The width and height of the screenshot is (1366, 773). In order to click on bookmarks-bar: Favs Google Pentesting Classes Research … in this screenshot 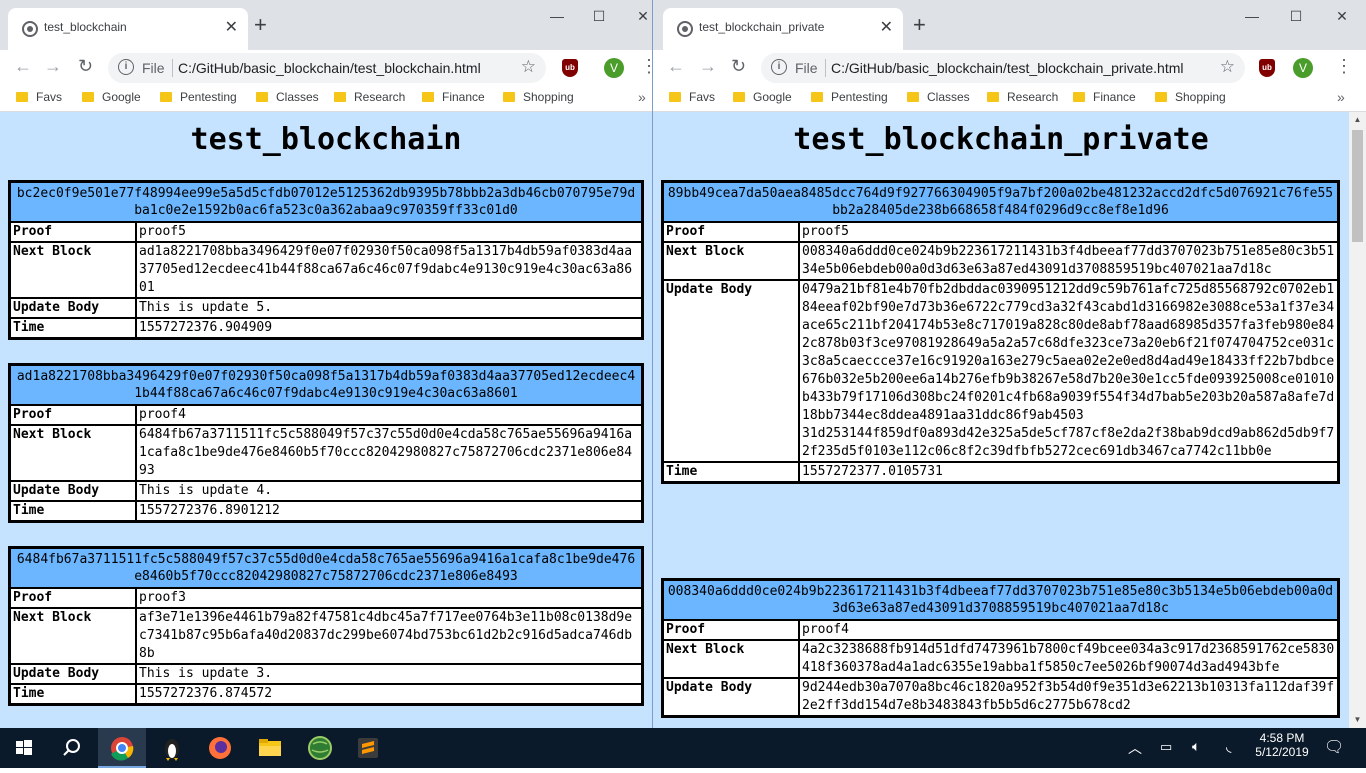, I will do `click(326, 99)`.